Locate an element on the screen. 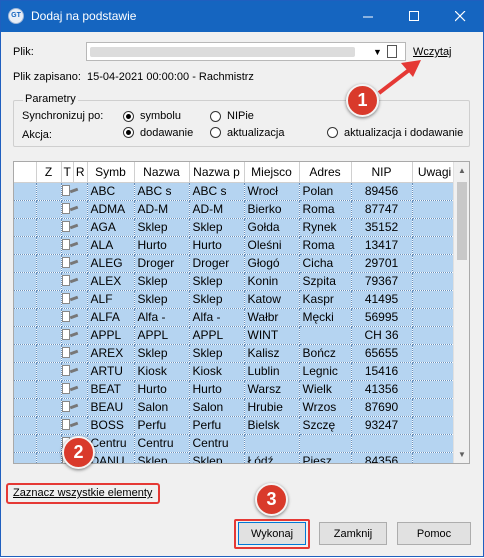 This screenshot has height=558, width=484. annotation-arrow is located at coordinates (399, 77).